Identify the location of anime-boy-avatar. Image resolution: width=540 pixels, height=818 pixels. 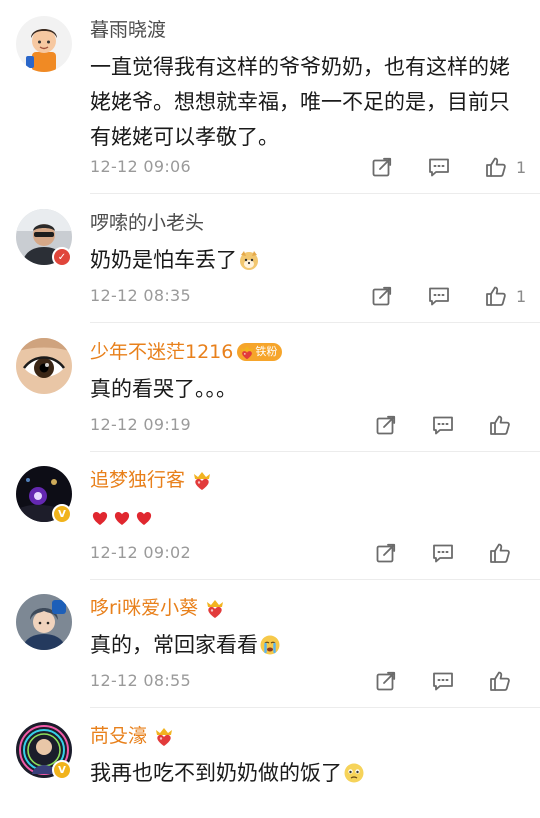
(44, 622).